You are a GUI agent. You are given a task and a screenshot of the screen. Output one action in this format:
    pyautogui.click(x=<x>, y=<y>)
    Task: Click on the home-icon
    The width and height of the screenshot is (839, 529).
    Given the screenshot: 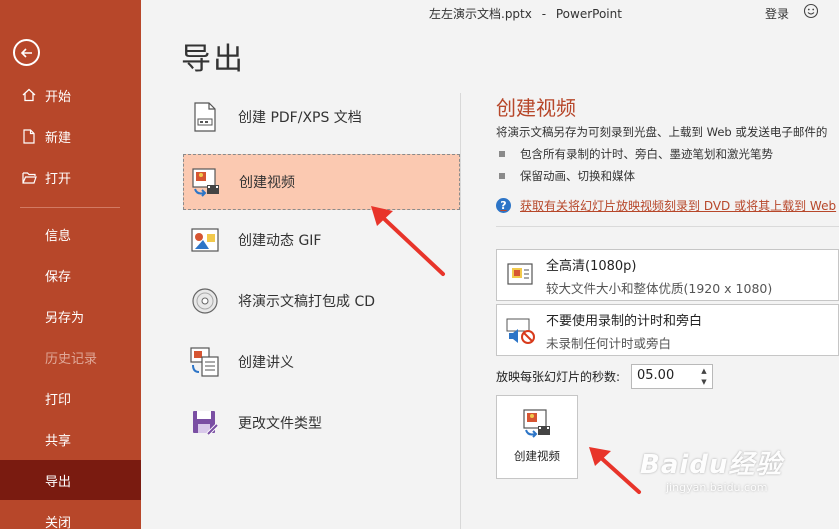 What is the action you would take?
    pyautogui.click(x=29, y=95)
    